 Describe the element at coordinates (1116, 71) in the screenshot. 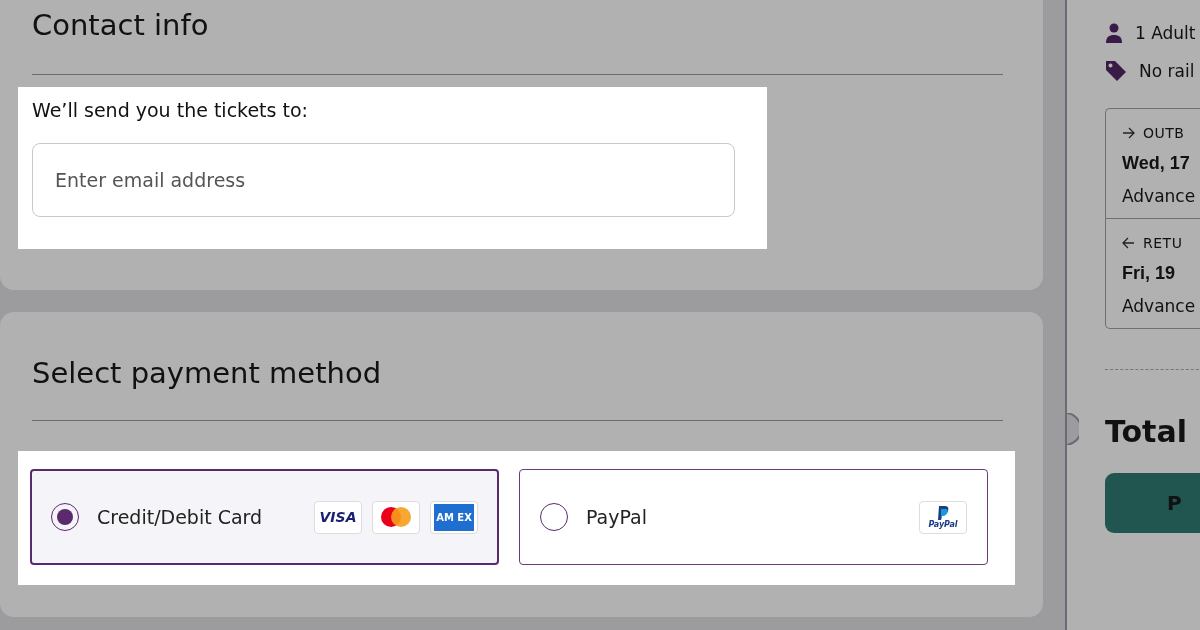

I see `tag-icon` at that location.